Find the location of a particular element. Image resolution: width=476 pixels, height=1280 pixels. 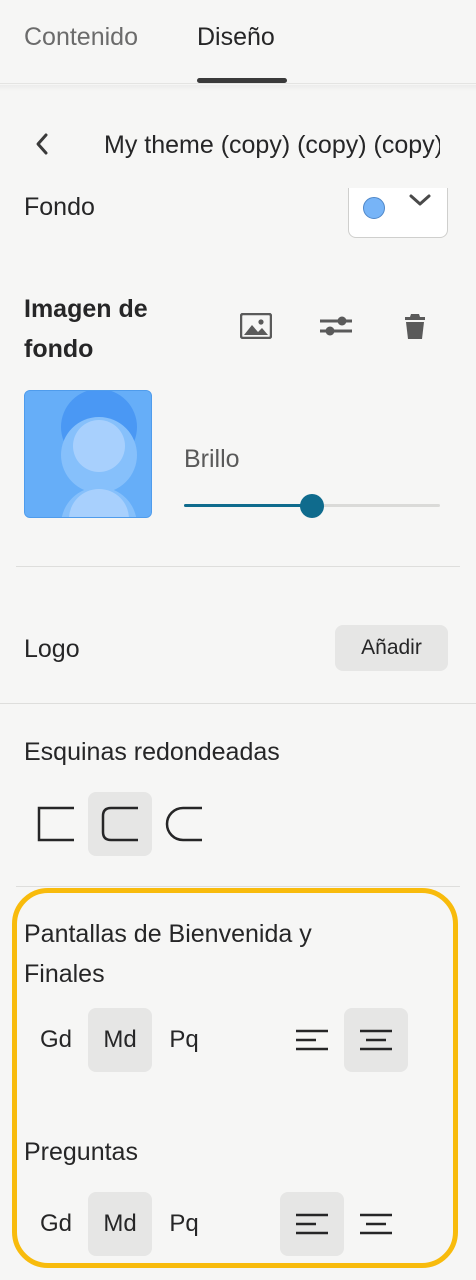

corner-rounded-icon is located at coordinates (119, 824).